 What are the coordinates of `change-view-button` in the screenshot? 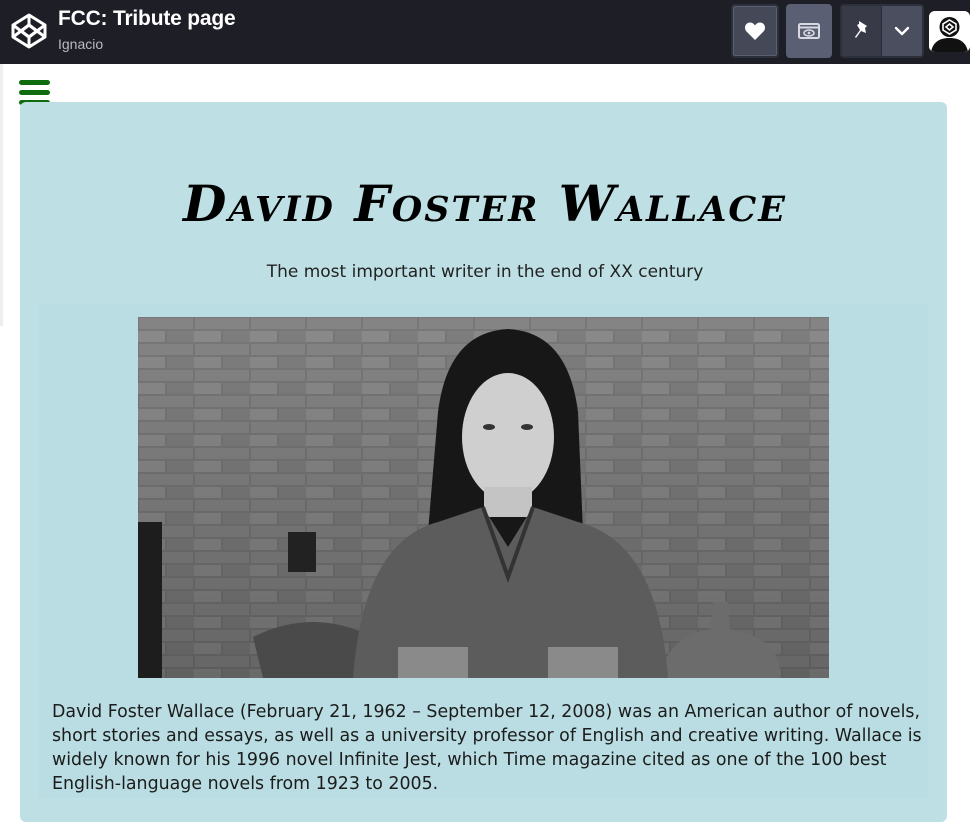 It's located at (809, 31).